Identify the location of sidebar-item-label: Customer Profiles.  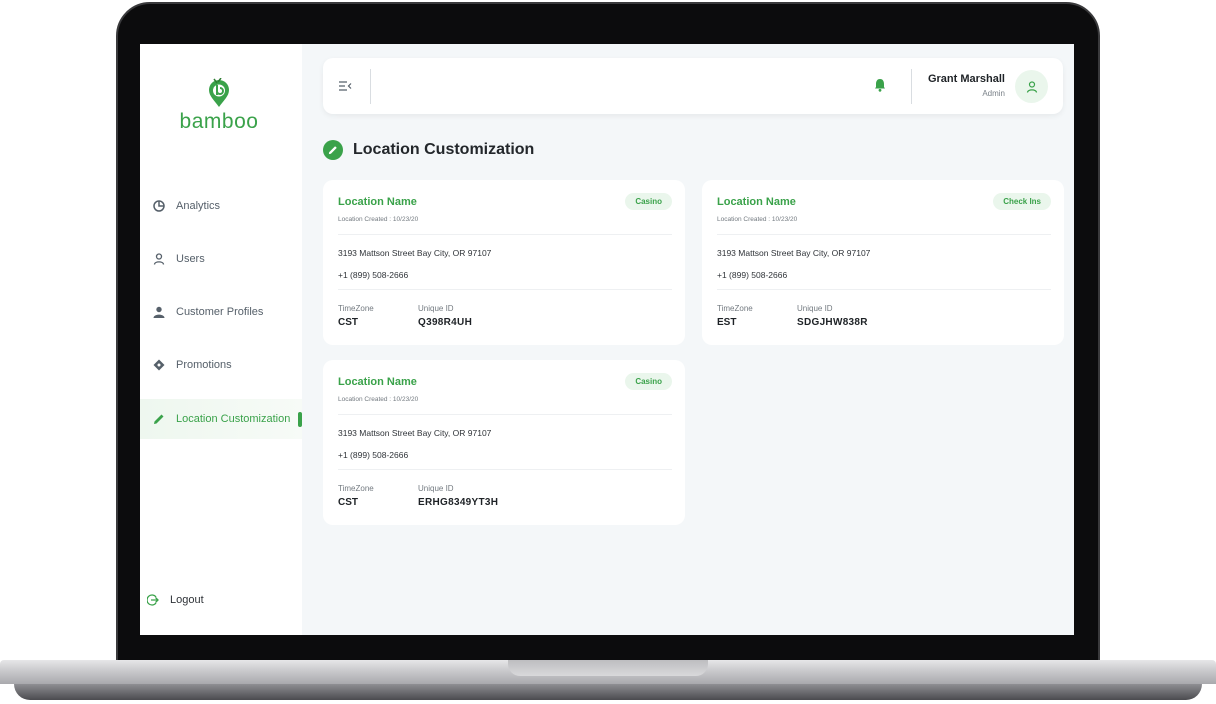
(220, 312).